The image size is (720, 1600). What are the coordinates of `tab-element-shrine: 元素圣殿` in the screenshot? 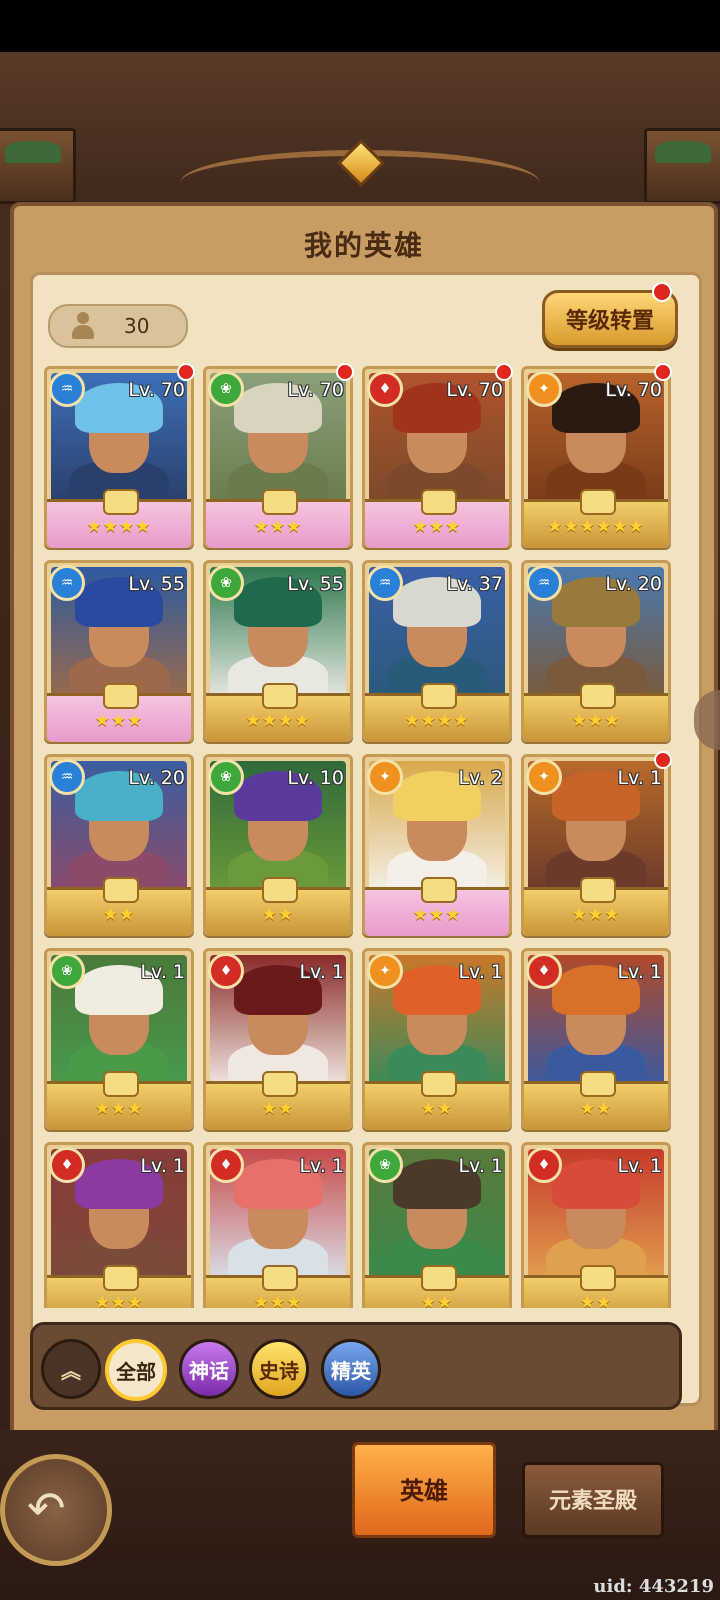 It's located at (593, 1500).